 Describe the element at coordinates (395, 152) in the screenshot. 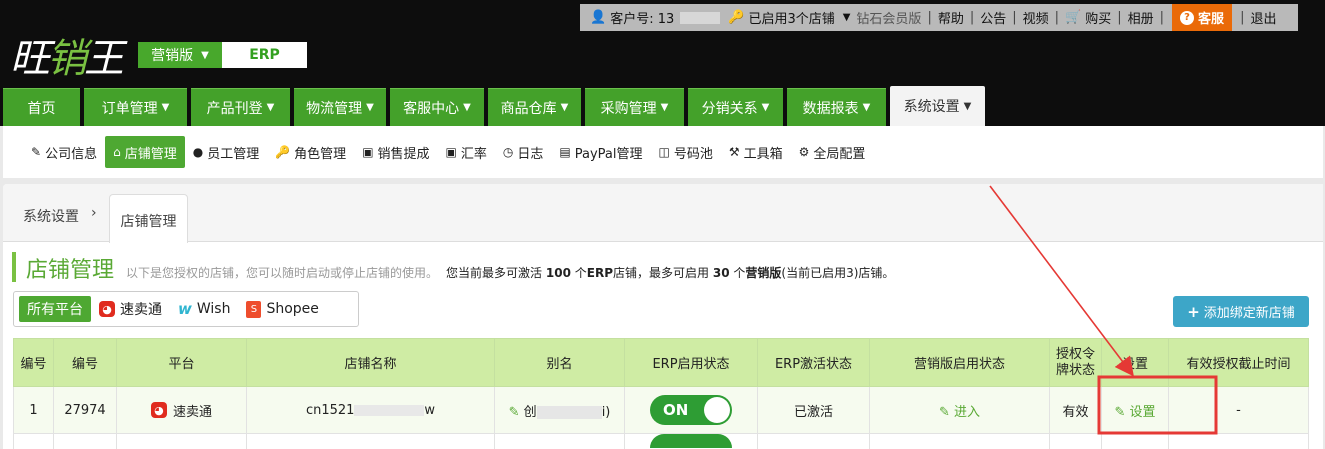

I see `subnav-sales-commission: ▣ 销售提成` at that location.